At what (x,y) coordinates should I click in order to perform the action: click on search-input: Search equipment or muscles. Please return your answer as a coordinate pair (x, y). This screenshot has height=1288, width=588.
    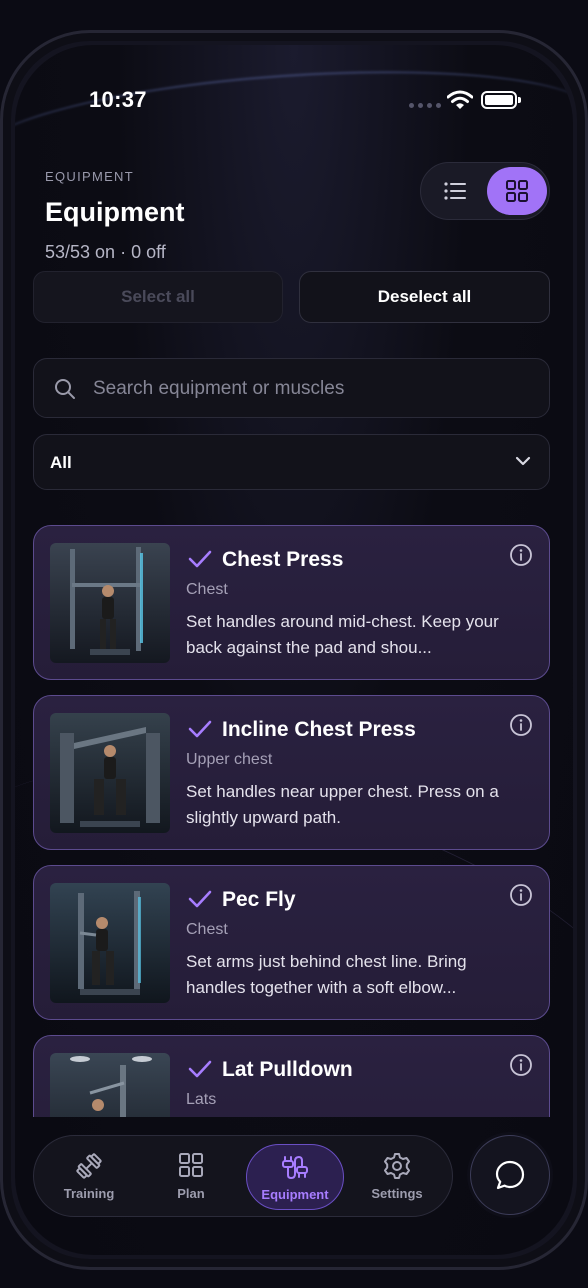
    Looking at the image, I should click on (291, 388).